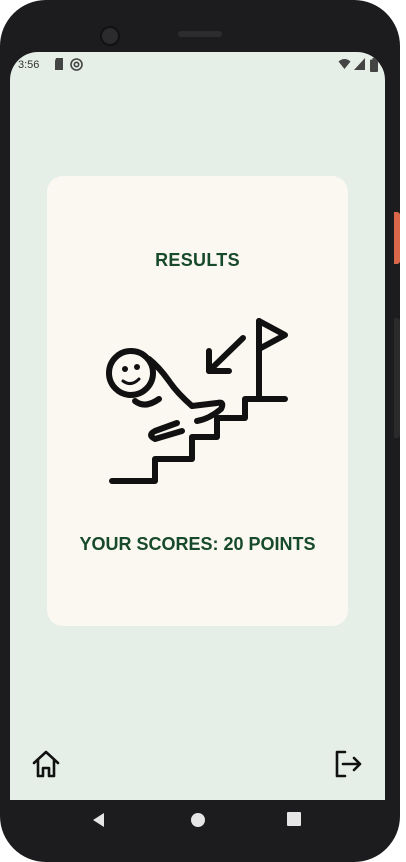  I want to click on logout-icon, so click(348, 764).